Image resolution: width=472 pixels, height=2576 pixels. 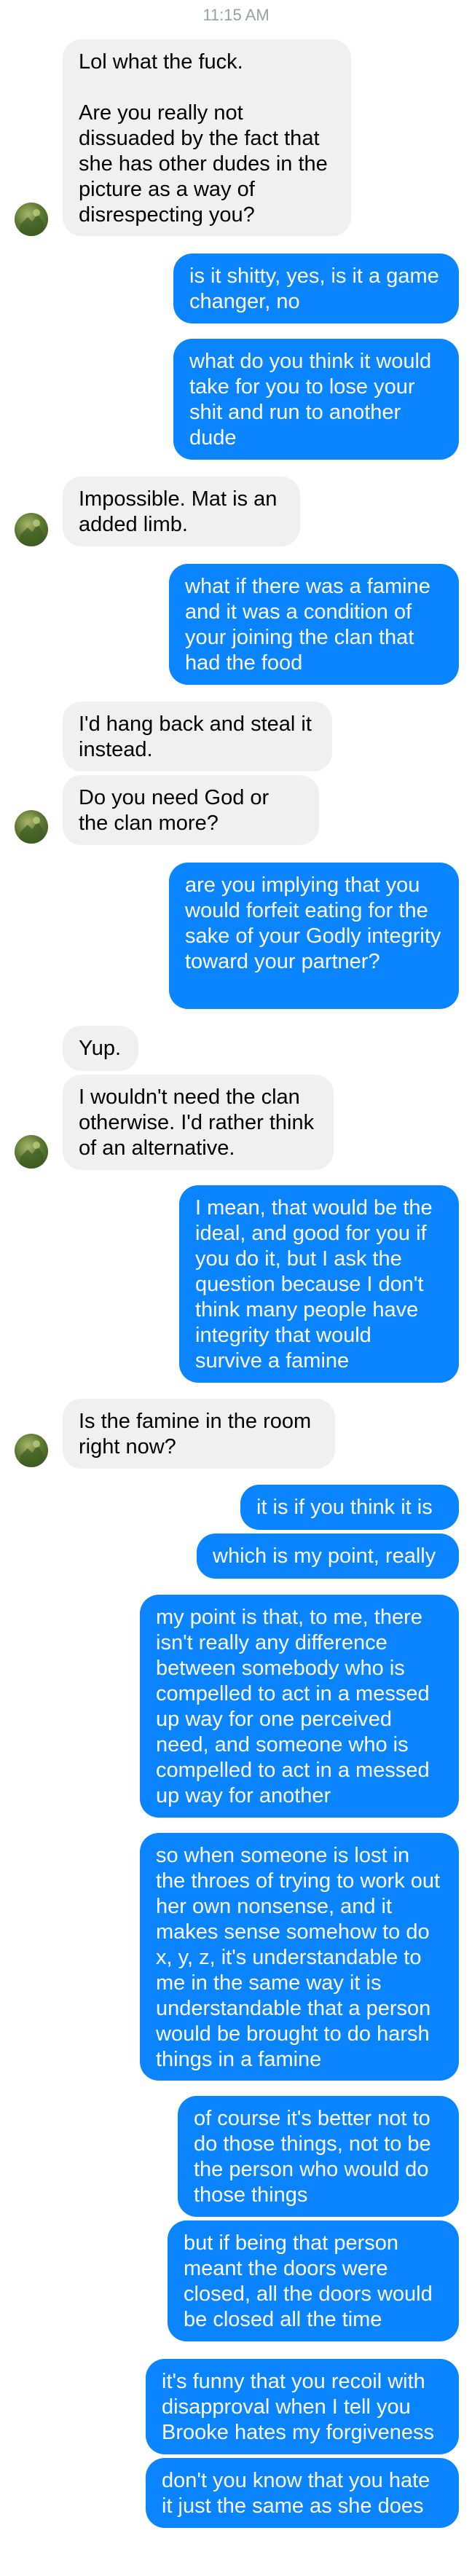 I want to click on message-timestamp: 11:15 AM, so click(x=236, y=15).